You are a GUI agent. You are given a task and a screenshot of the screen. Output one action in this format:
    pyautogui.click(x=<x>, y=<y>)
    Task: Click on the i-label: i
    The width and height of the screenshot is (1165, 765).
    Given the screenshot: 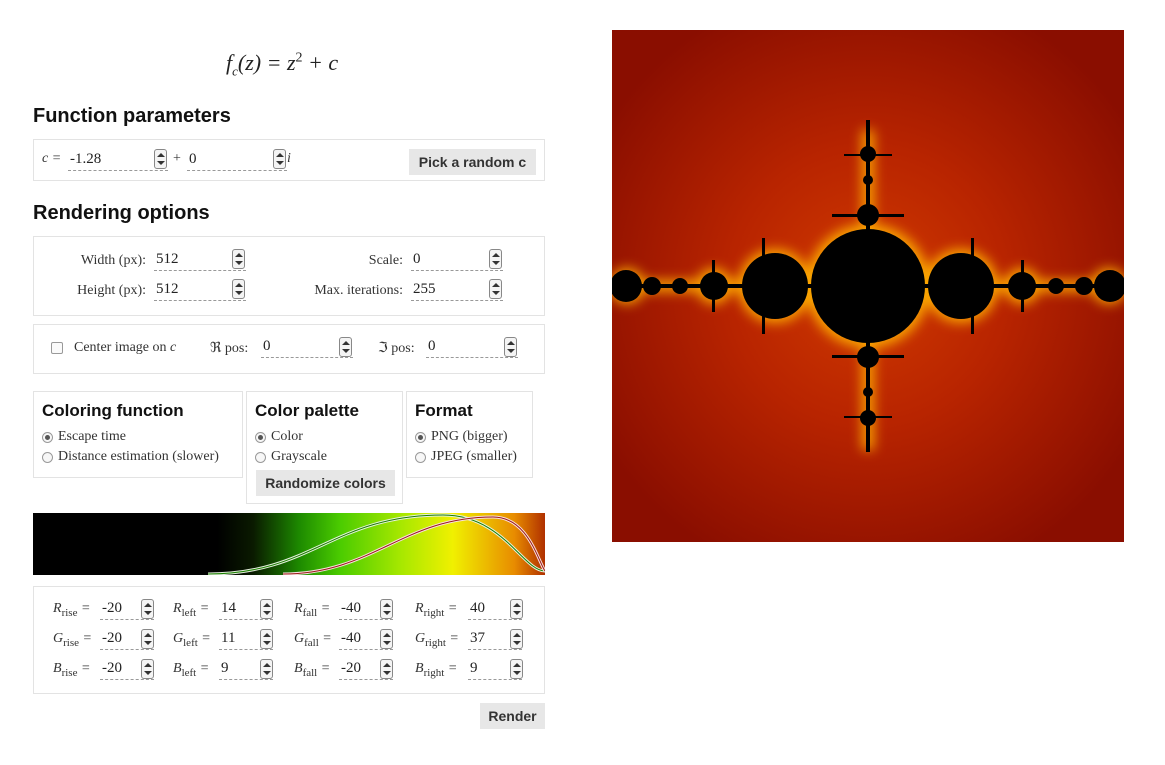 What is the action you would take?
    pyautogui.click(x=289, y=158)
    